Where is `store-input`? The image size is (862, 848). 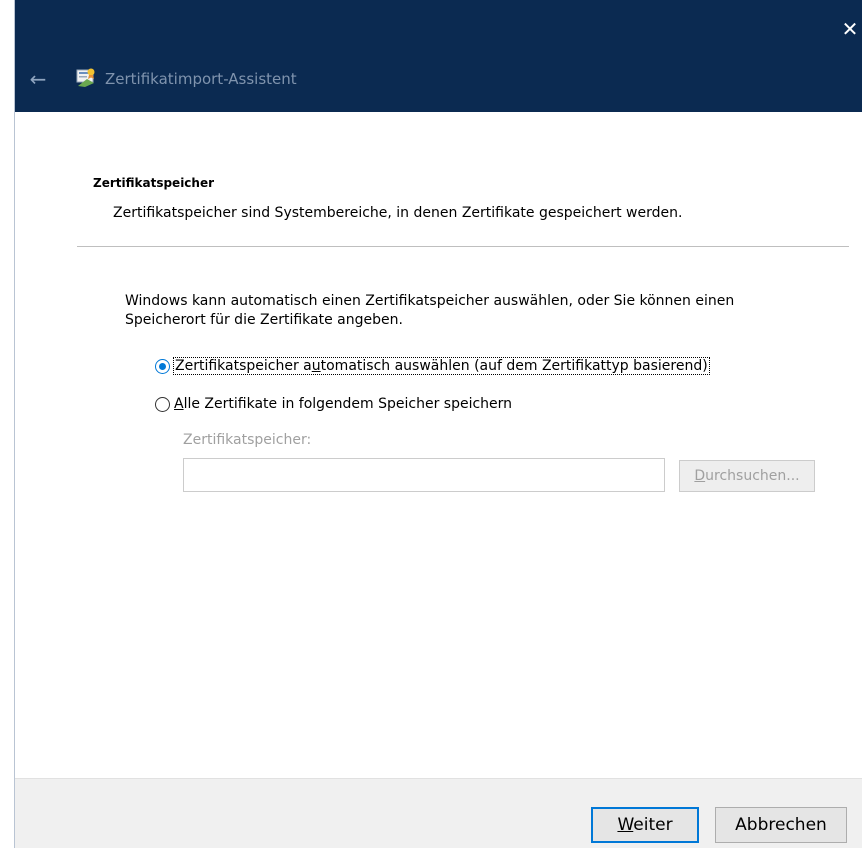
store-input is located at coordinates (424, 475).